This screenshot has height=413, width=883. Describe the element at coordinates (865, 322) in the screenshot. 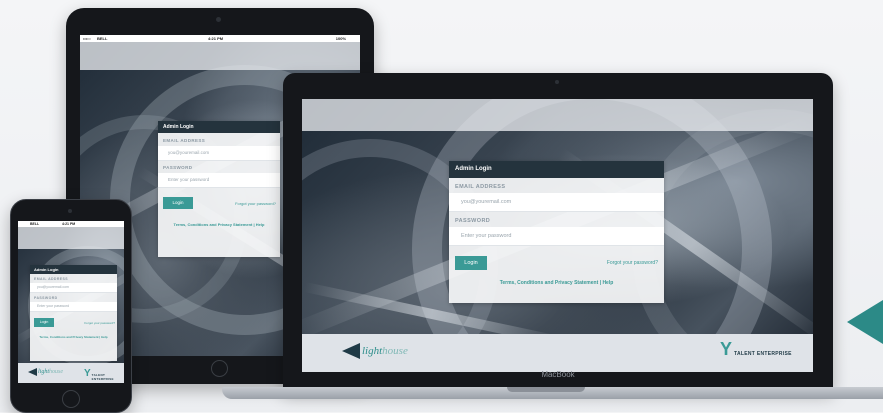

I see `arrow-left-icon` at that location.